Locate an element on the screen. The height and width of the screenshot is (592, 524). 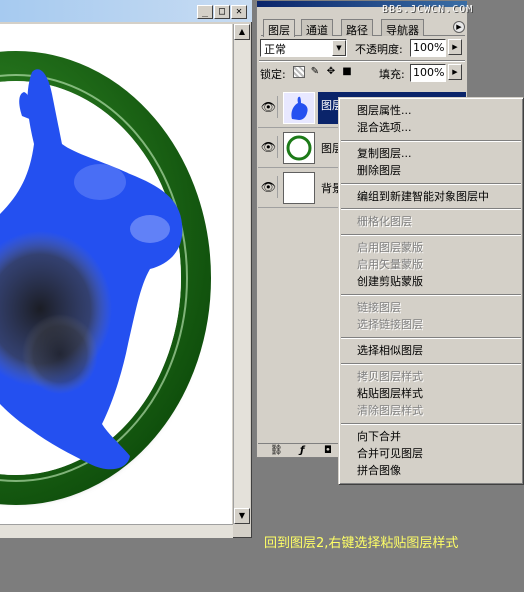
menu-item-delete-layer: 删除图层 is located at coordinates (379, 170).